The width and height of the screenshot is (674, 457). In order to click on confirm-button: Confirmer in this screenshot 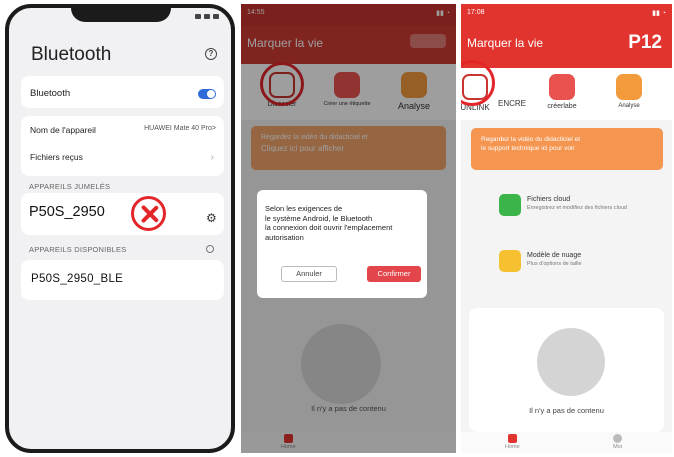, I will do `click(394, 274)`.